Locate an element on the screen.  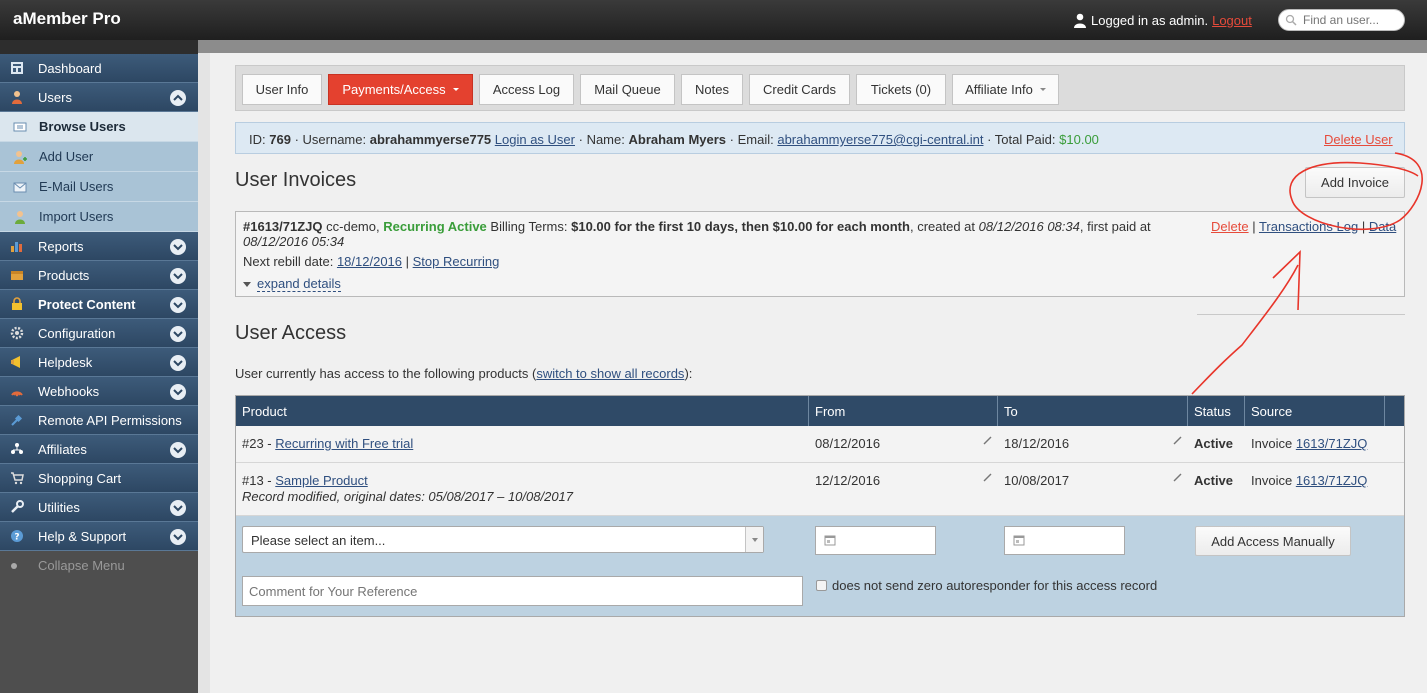
next-rebill-label: Next rebill date: is located at coordinates (288, 261).